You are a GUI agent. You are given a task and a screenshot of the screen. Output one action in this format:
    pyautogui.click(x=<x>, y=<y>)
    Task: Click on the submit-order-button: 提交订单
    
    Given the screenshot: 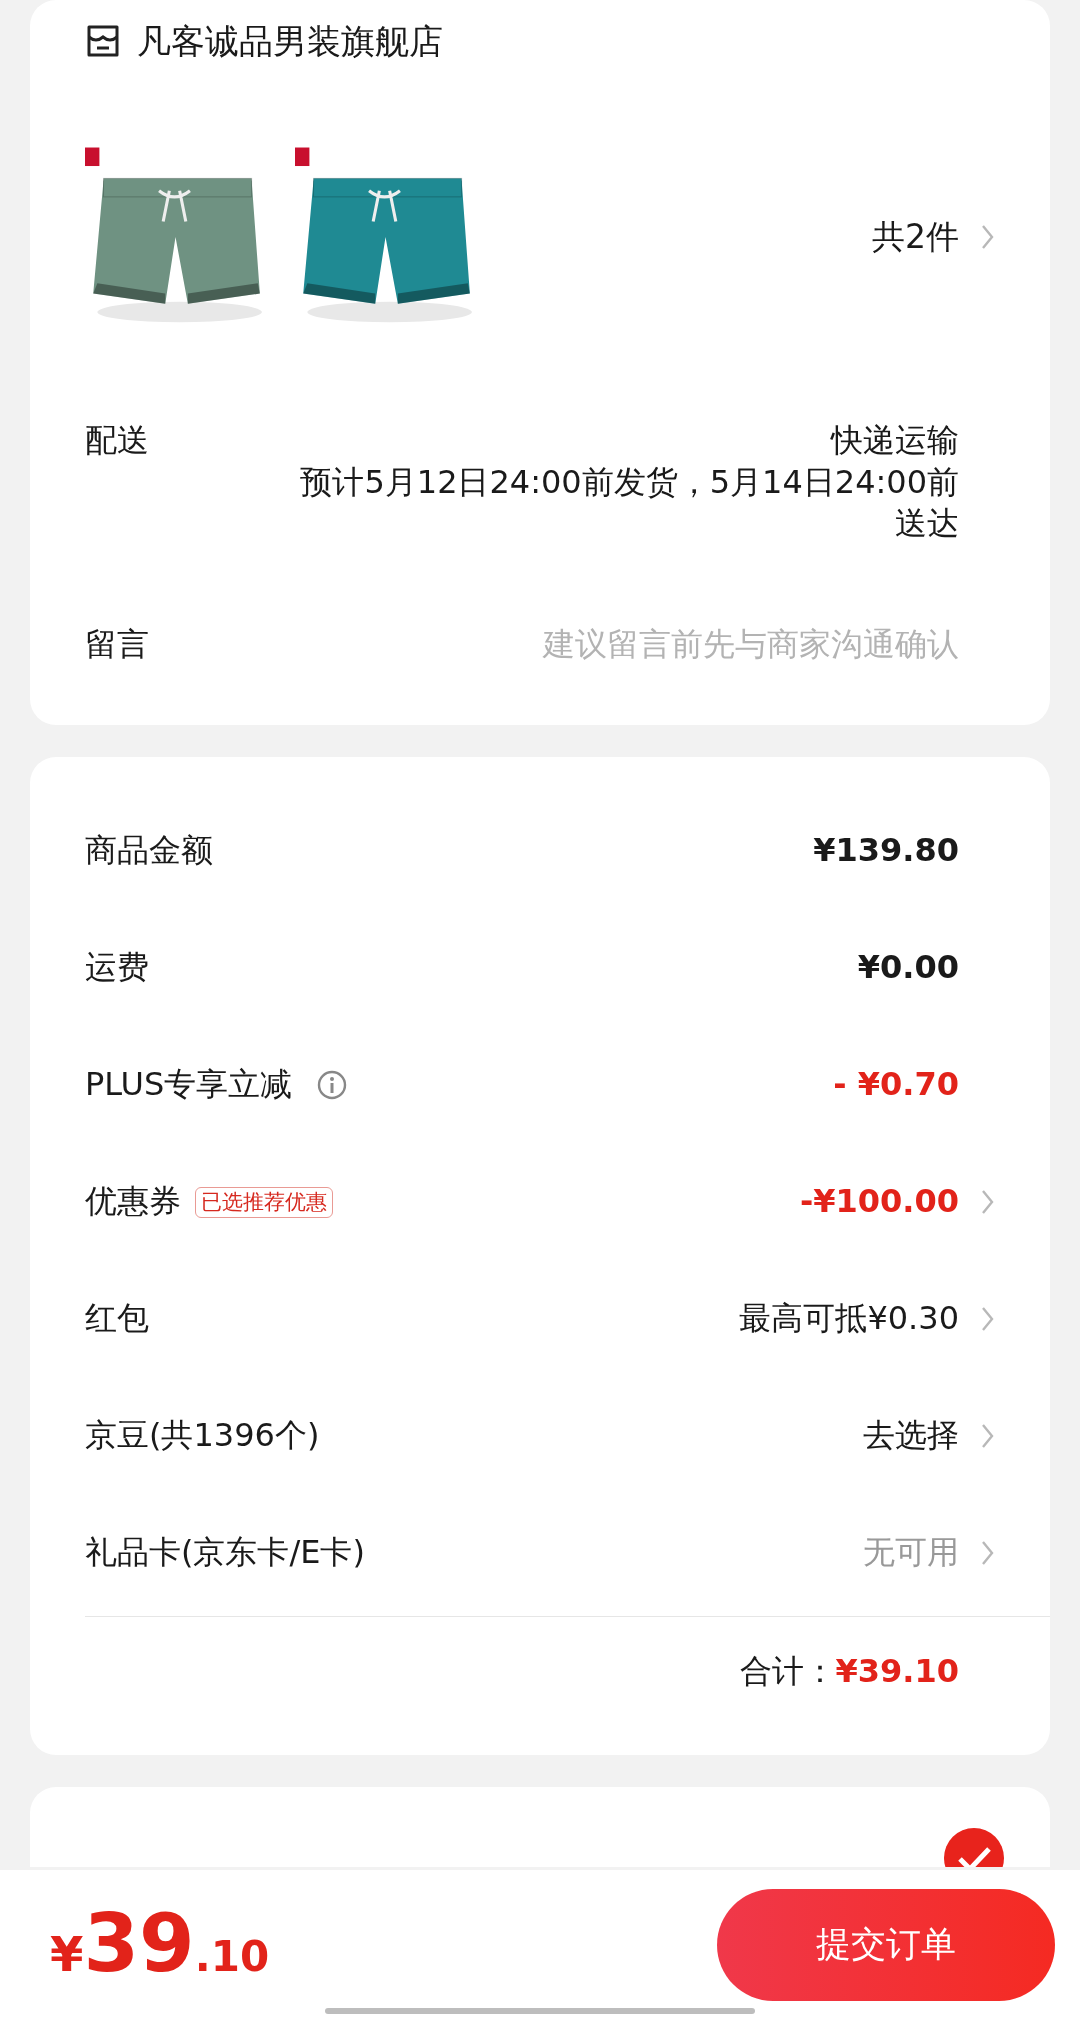 What is the action you would take?
    pyautogui.click(x=886, y=1945)
    